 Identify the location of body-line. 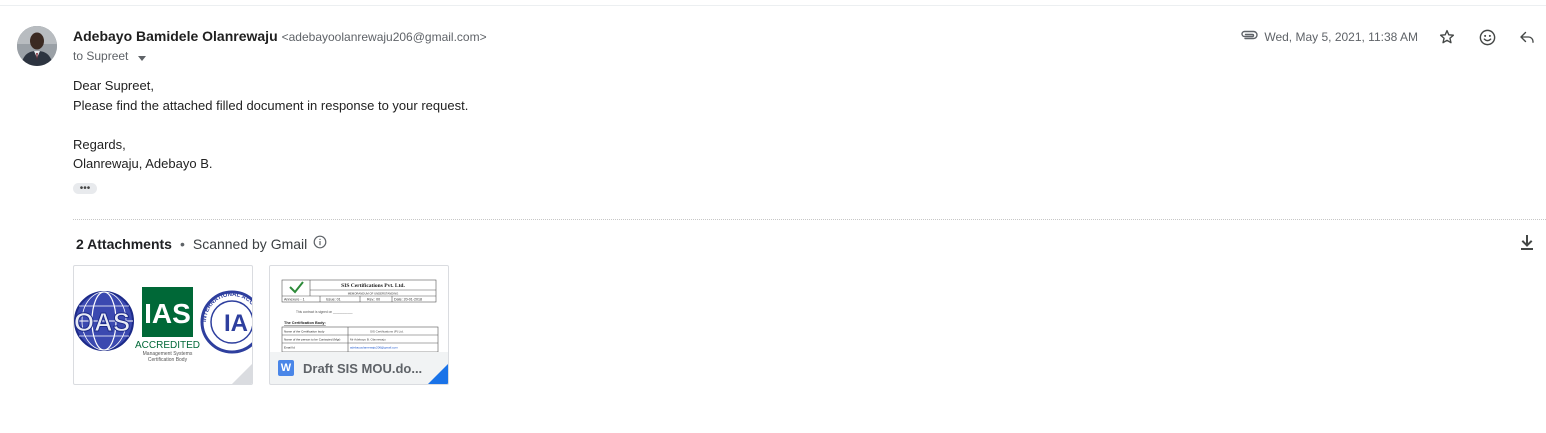
(270, 125).